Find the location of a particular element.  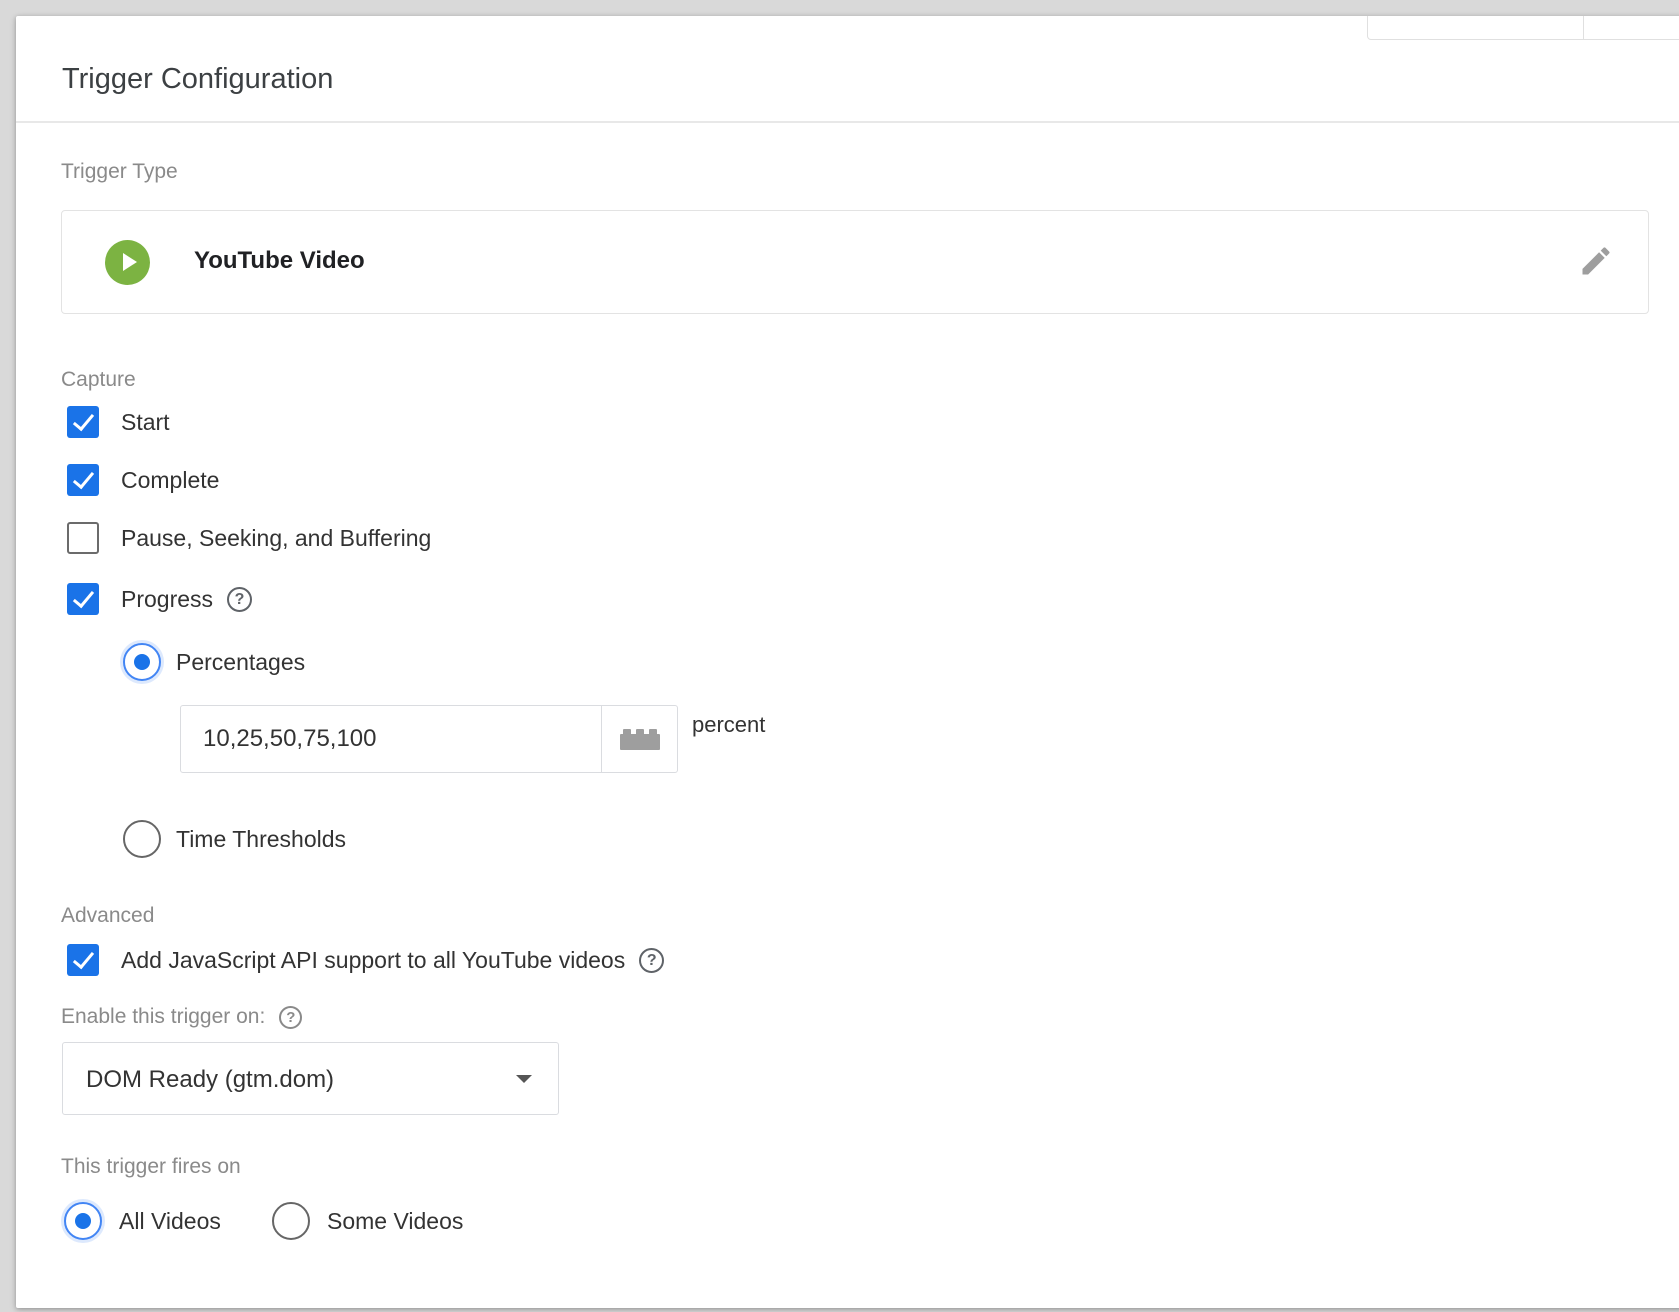

capture-complete-row: Complete is located at coordinates (143, 480).